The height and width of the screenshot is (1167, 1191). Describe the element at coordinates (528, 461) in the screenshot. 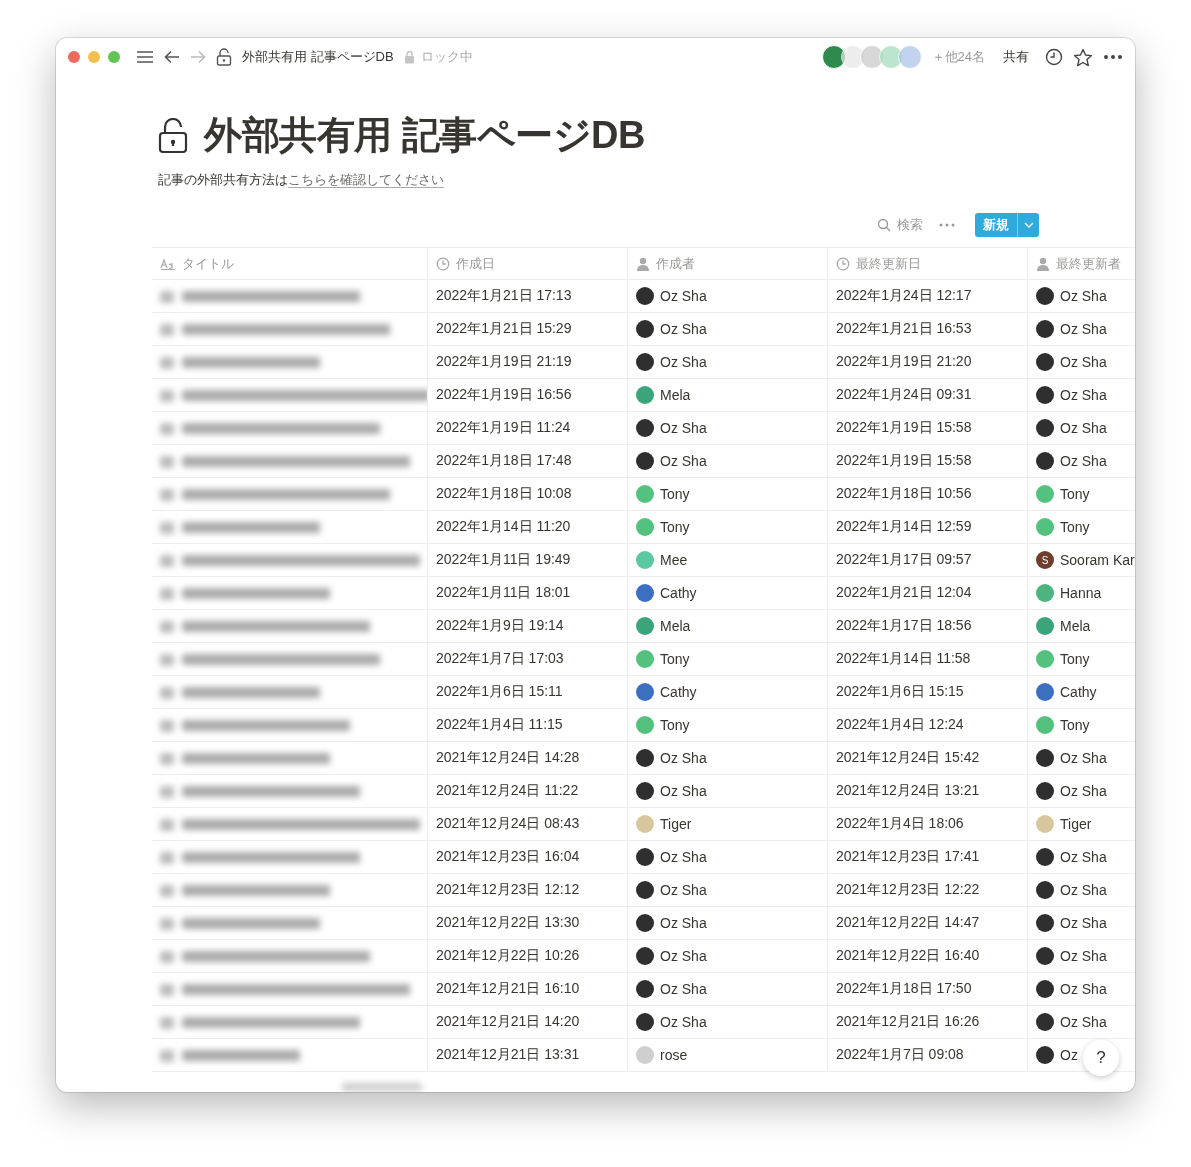

I see `table-cell: 2022年1月18日 17:48` at that location.